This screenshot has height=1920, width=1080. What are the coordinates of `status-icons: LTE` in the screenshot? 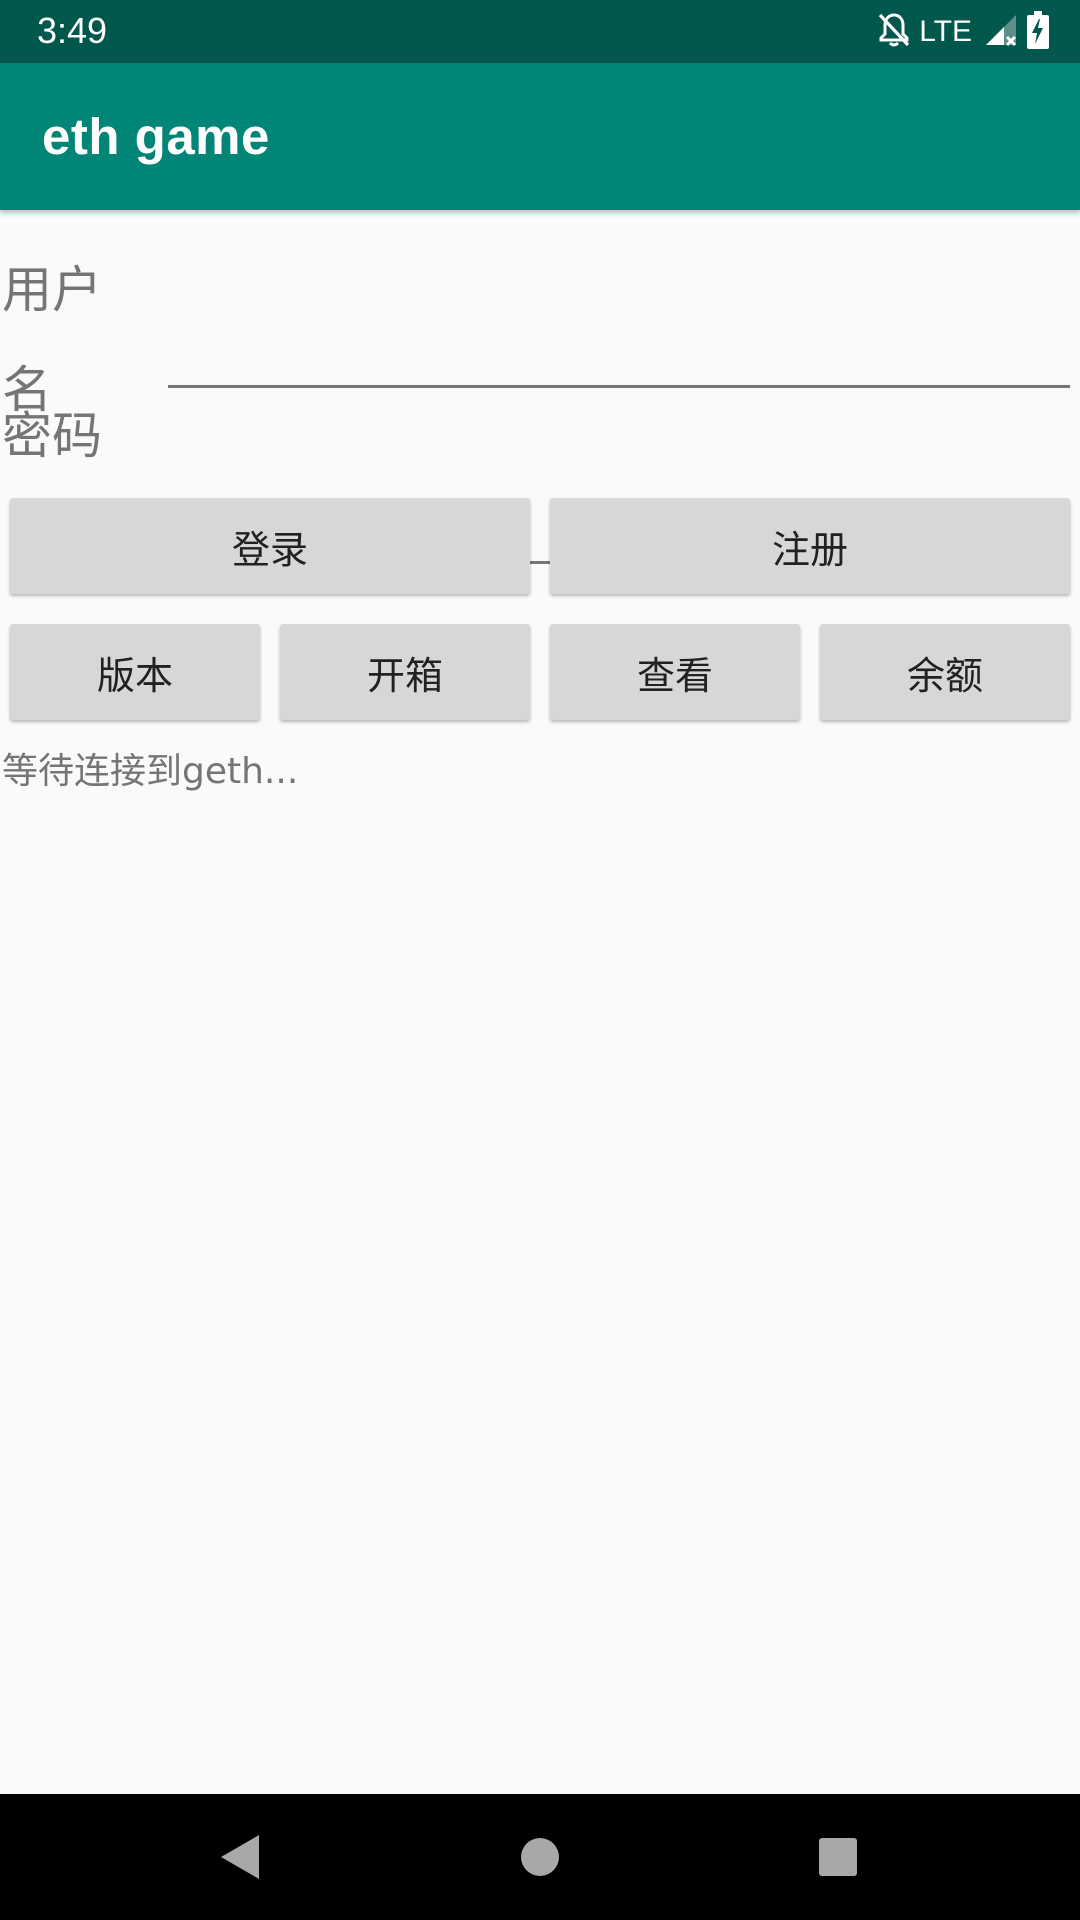 It's located at (963, 32).